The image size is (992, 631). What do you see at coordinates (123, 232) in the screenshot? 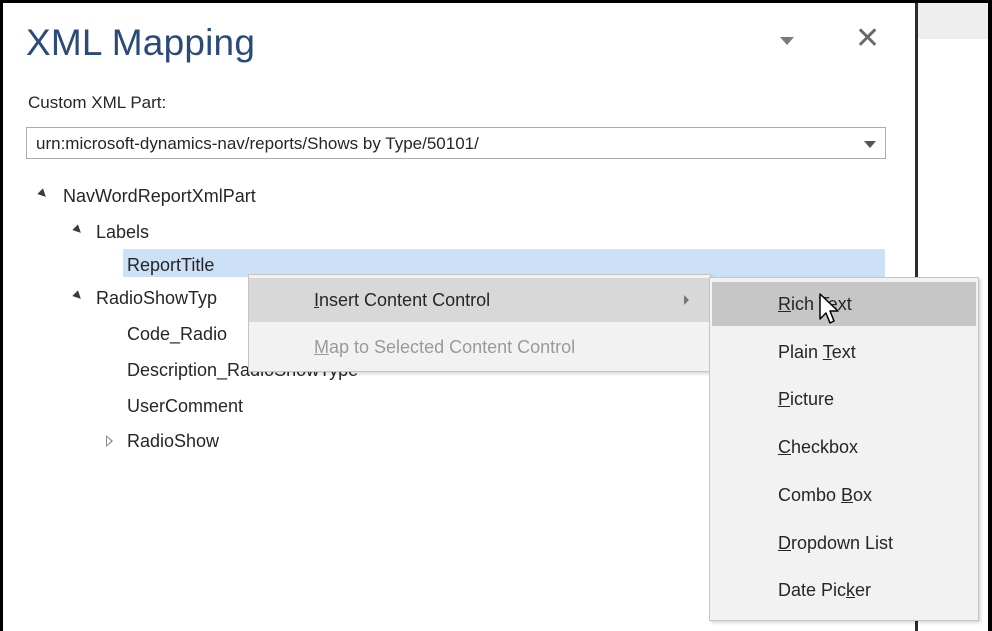
I see `tree-node-label: Labels` at bounding box center [123, 232].